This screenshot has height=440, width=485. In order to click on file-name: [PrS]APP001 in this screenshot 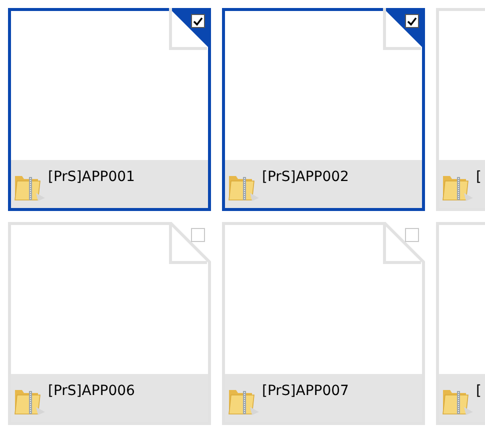, I will do `click(91, 177)`.